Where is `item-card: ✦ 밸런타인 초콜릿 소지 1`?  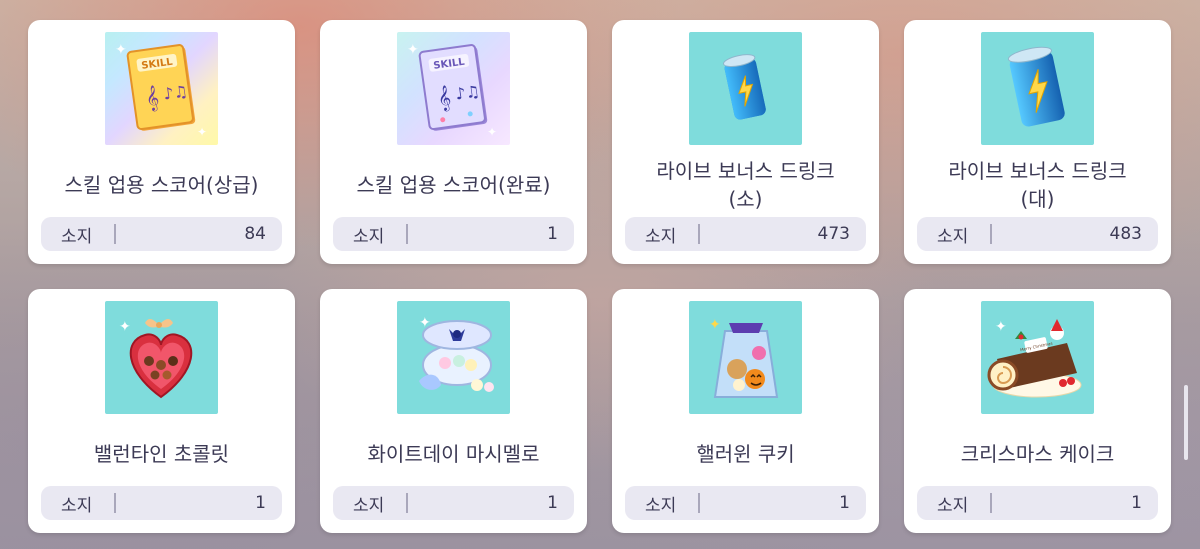 item-card: ✦ 밸런타인 초콜릿 소지 1 is located at coordinates (161, 411).